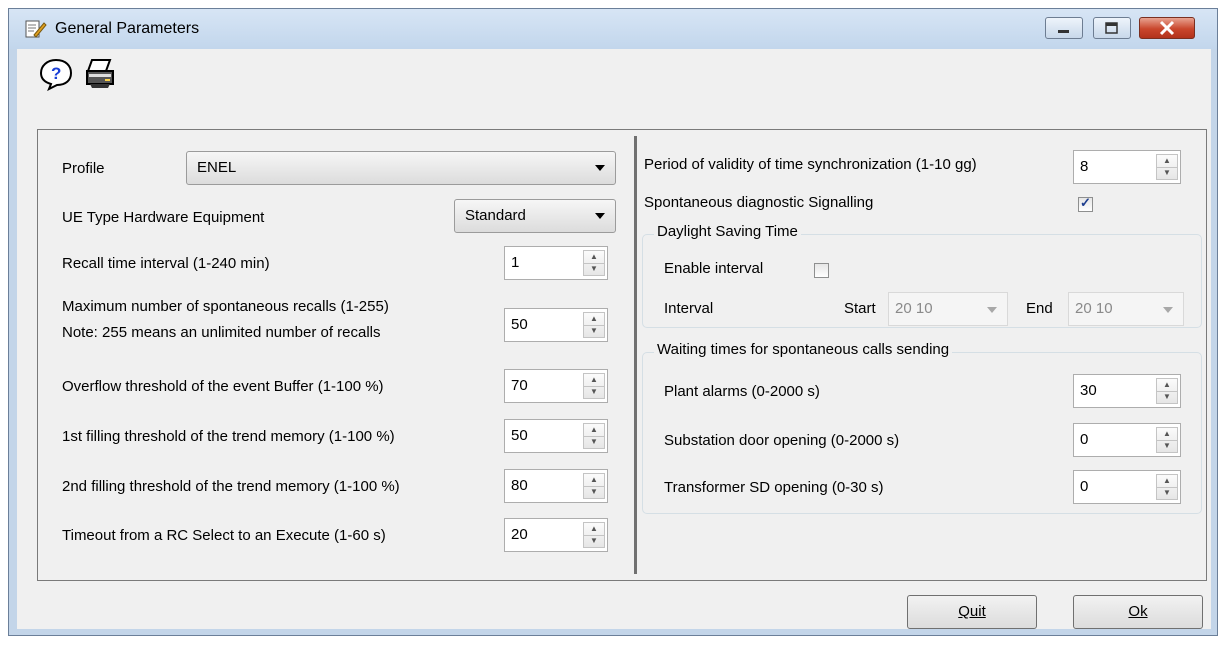 The height and width of the screenshot is (646, 1228). I want to click on plant-alarms-label: Plant alarms (0-2000 s), so click(742, 391).